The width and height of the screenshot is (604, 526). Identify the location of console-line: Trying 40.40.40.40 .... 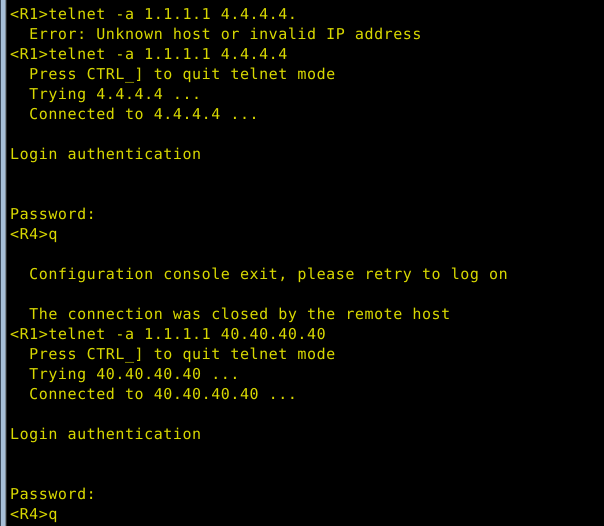
(125, 374).